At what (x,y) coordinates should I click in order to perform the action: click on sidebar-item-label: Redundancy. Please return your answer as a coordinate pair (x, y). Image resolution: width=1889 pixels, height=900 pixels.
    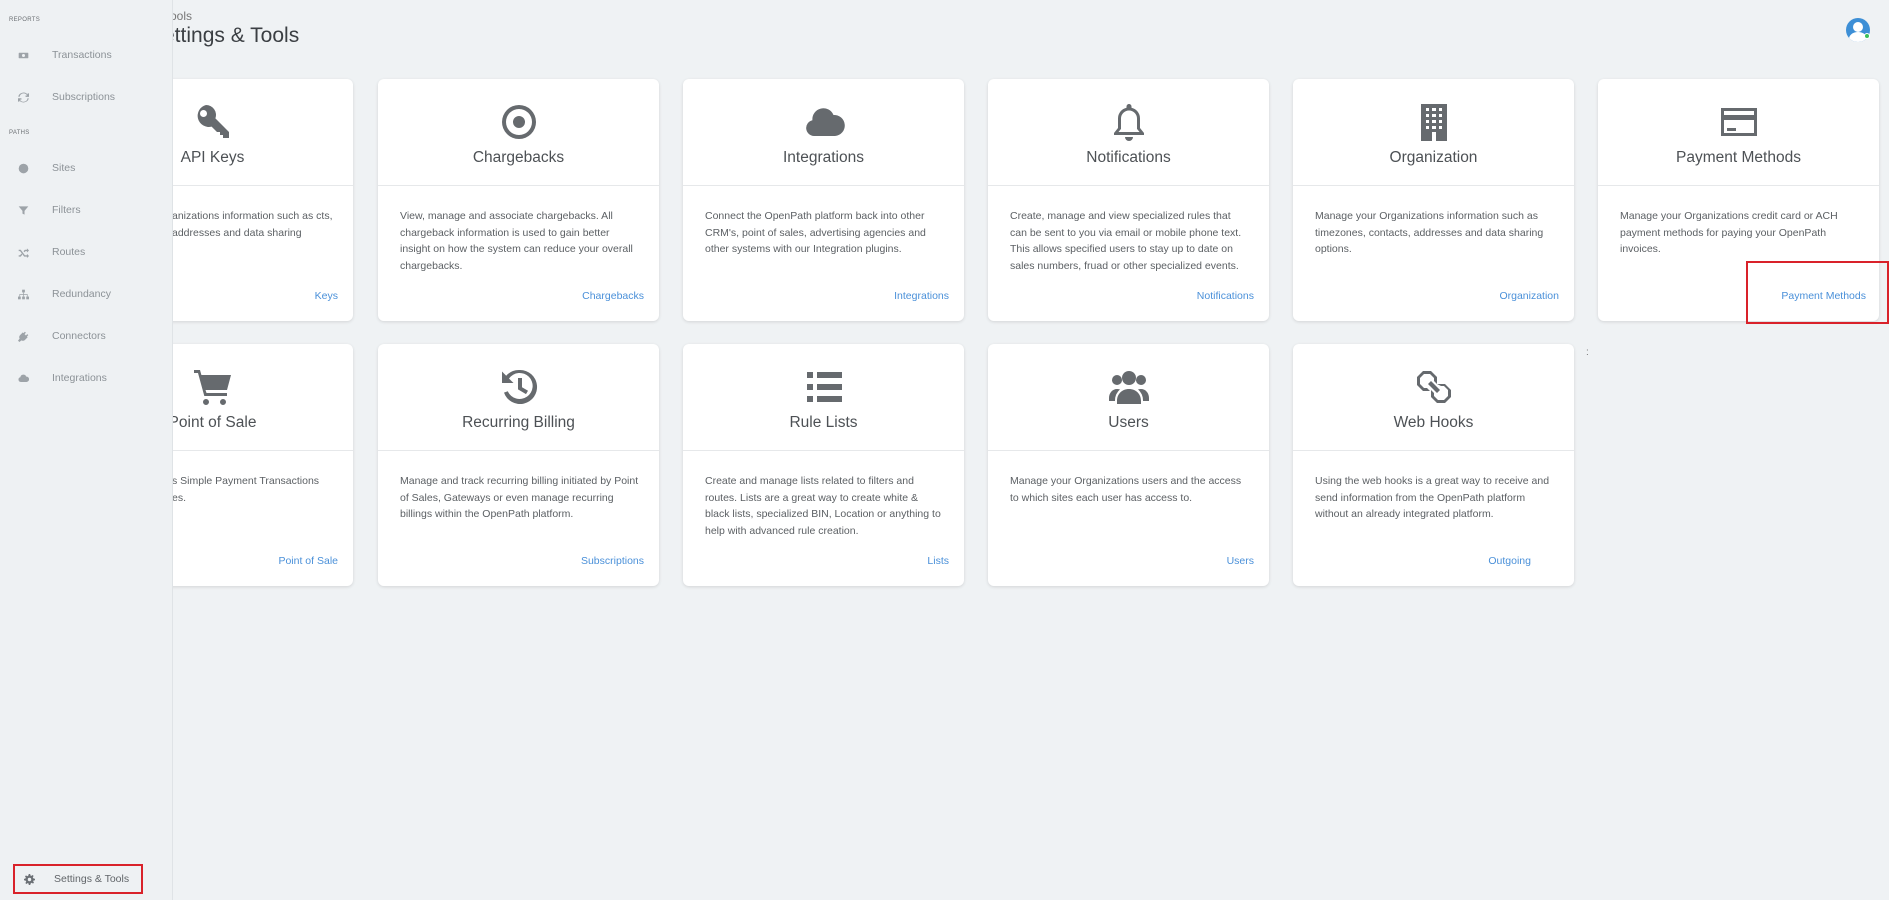
    Looking at the image, I should click on (81, 294).